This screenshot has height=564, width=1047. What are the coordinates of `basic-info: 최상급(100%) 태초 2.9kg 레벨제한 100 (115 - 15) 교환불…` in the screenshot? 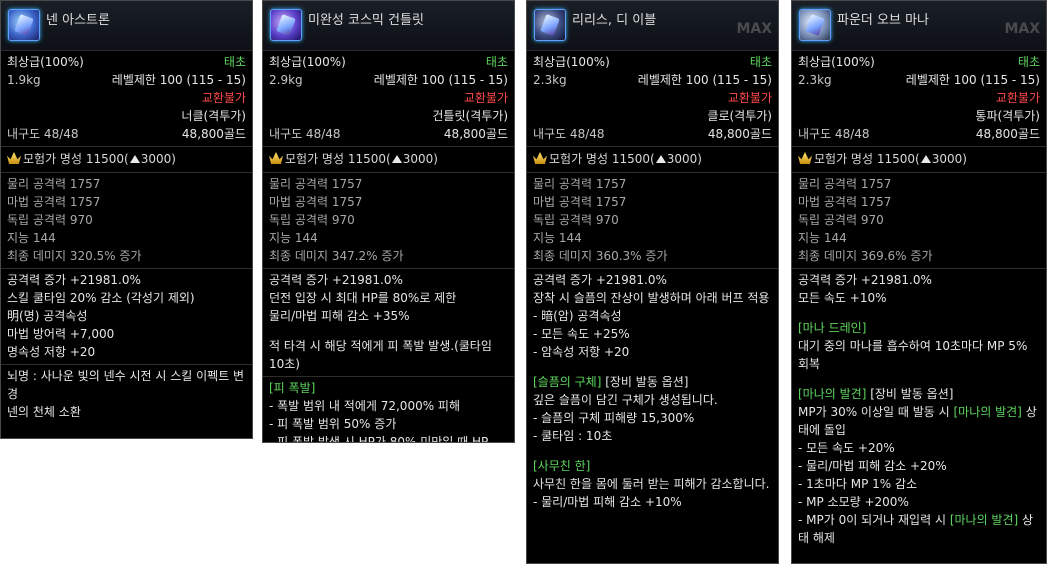 It's located at (388, 99).